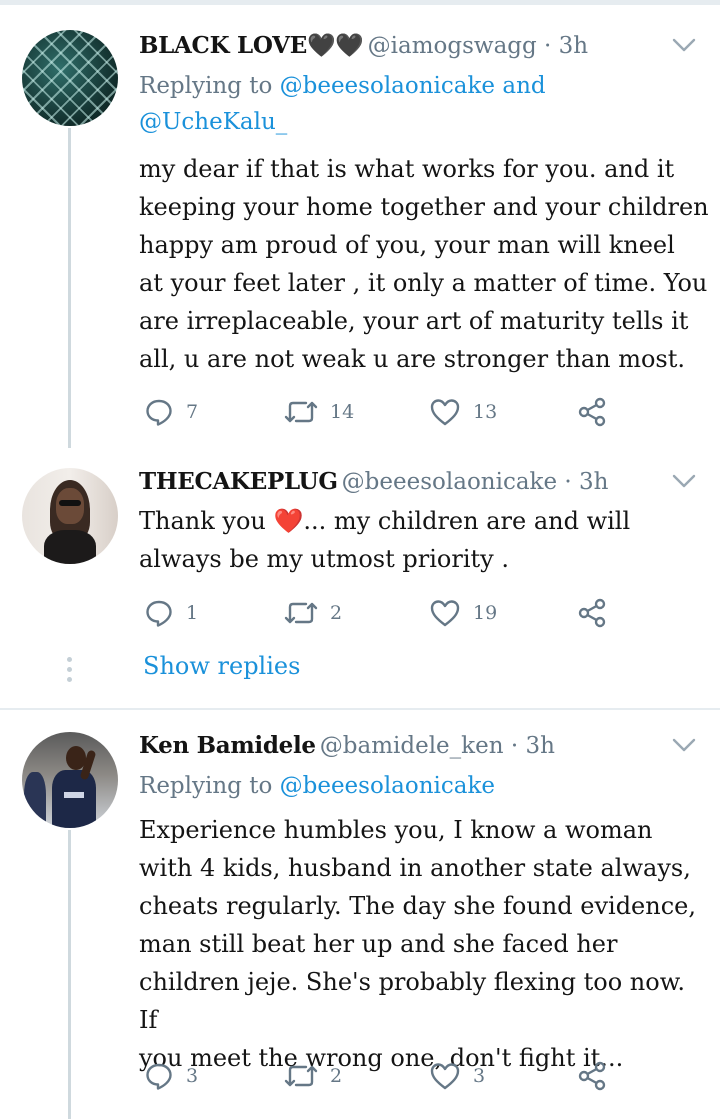 This screenshot has height=1119, width=720. What do you see at coordinates (238, 481) in the screenshot?
I see `display-name: THECAKEPLUG` at bounding box center [238, 481].